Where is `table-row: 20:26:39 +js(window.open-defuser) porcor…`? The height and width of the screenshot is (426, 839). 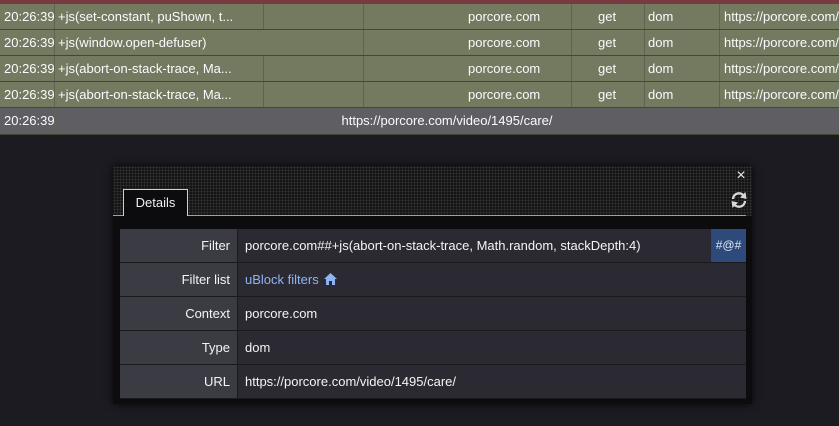 table-row: 20:26:39 +js(window.open-defuser) porcor… is located at coordinates (419, 43).